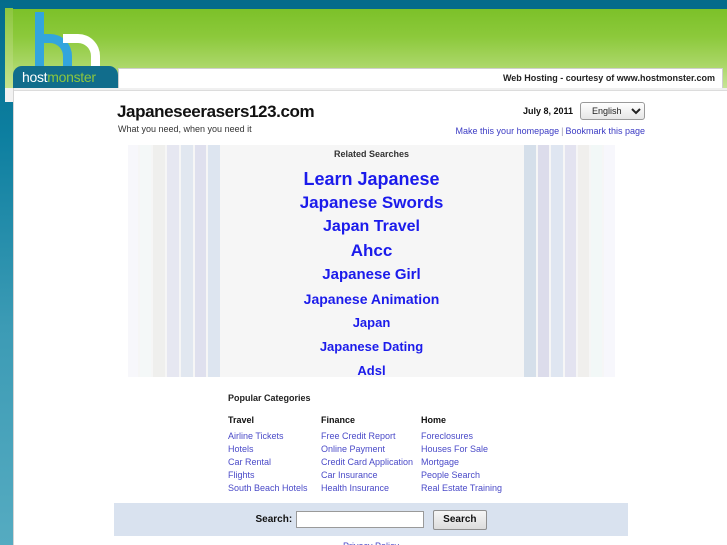  What do you see at coordinates (269, 398) in the screenshot?
I see `popular-categories-heading: Popular Categories` at bounding box center [269, 398].